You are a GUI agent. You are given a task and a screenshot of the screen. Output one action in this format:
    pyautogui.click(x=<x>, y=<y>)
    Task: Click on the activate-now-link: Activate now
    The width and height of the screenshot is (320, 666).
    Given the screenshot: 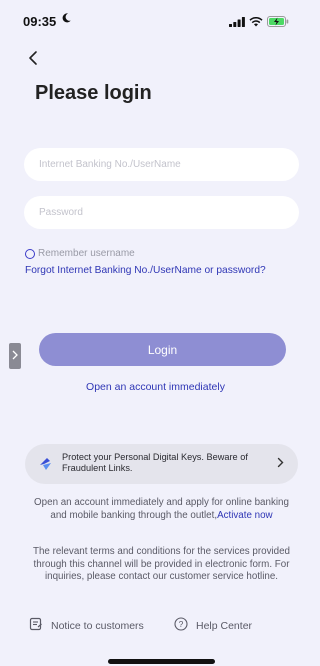 What is the action you would take?
    pyautogui.click(x=245, y=515)
    